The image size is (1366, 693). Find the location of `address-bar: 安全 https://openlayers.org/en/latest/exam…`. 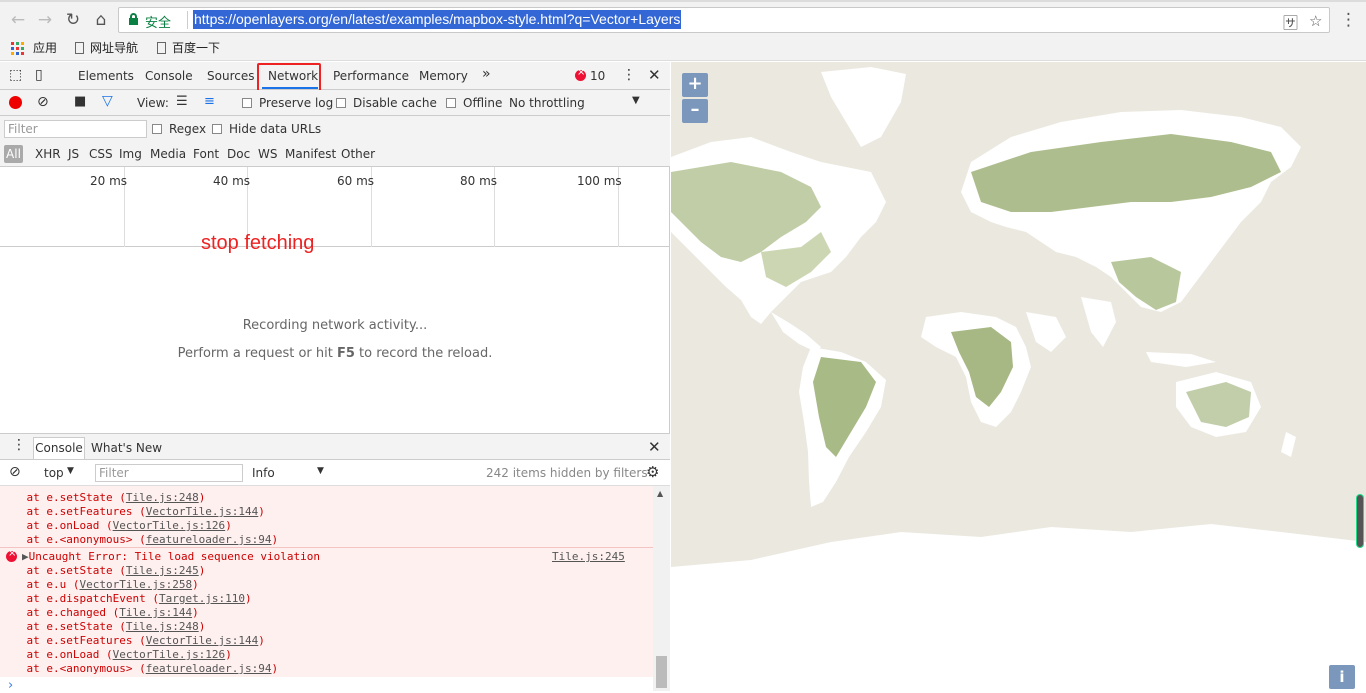

address-bar: 安全 https://openlayers.org/en/latest/exam… is located at coordinates (724, 20).